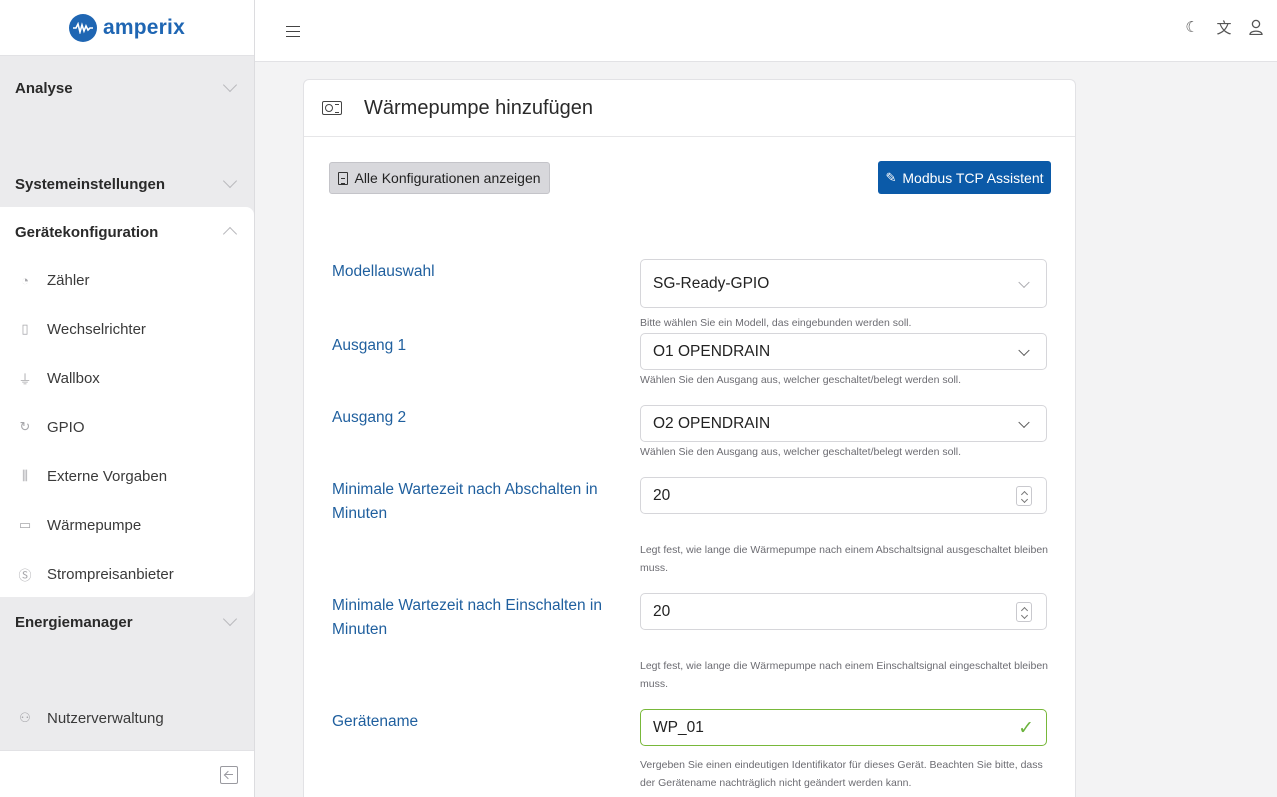  What do you see at coordinates (479, 107) in the screenshot?
I see `page-title: Wärmepumpe hinzufügen` at bounding box center [479, 107].